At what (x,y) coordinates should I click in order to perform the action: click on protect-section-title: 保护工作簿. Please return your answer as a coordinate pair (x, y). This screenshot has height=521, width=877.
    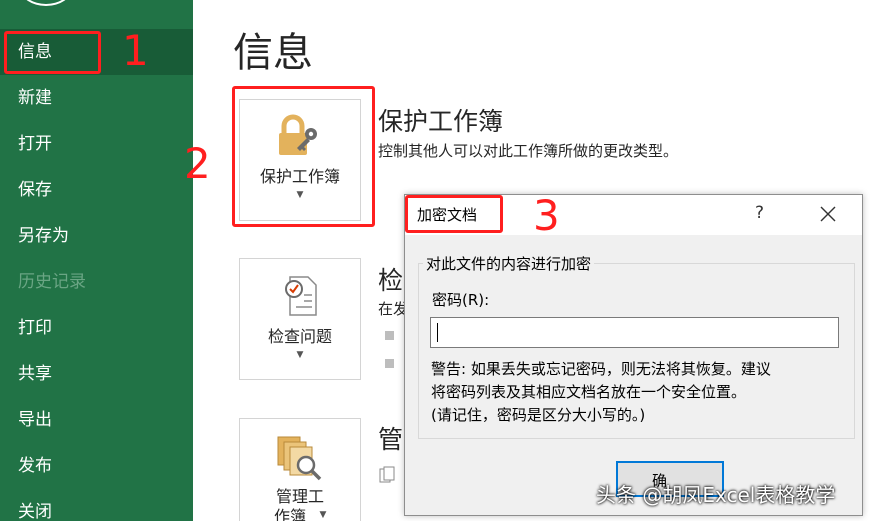
    Looking at the image, I should click on (441, 121).